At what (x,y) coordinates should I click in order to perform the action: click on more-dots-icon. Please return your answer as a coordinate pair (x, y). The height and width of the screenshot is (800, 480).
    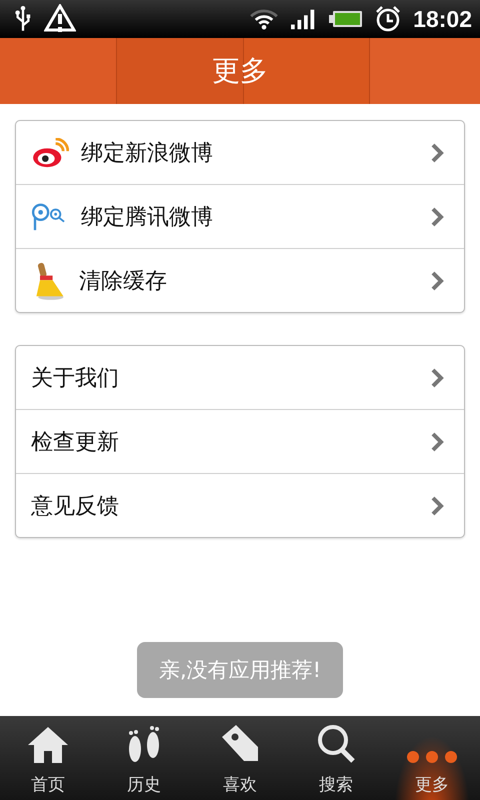
    Looking at the image, I should click on (432, 757).